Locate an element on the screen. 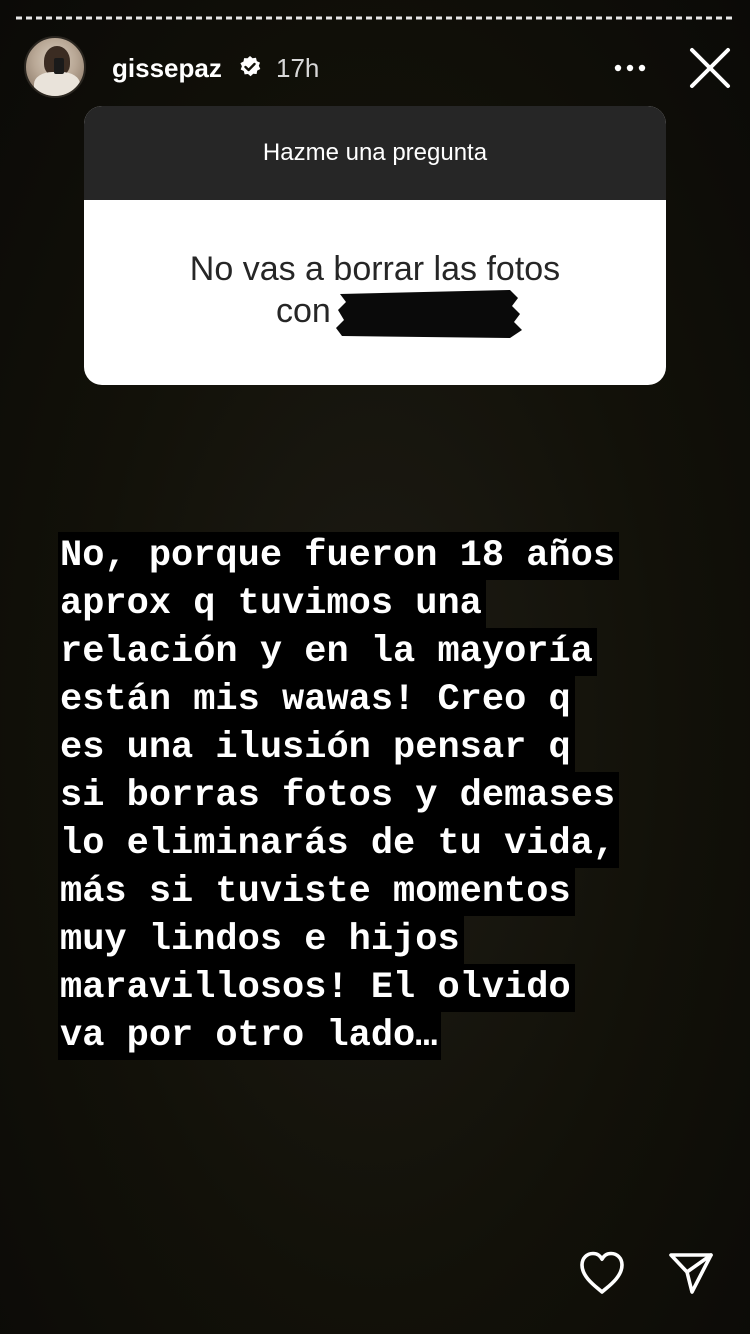 The image size is (750, 1334). close-button is located at coordinates (710, 68).